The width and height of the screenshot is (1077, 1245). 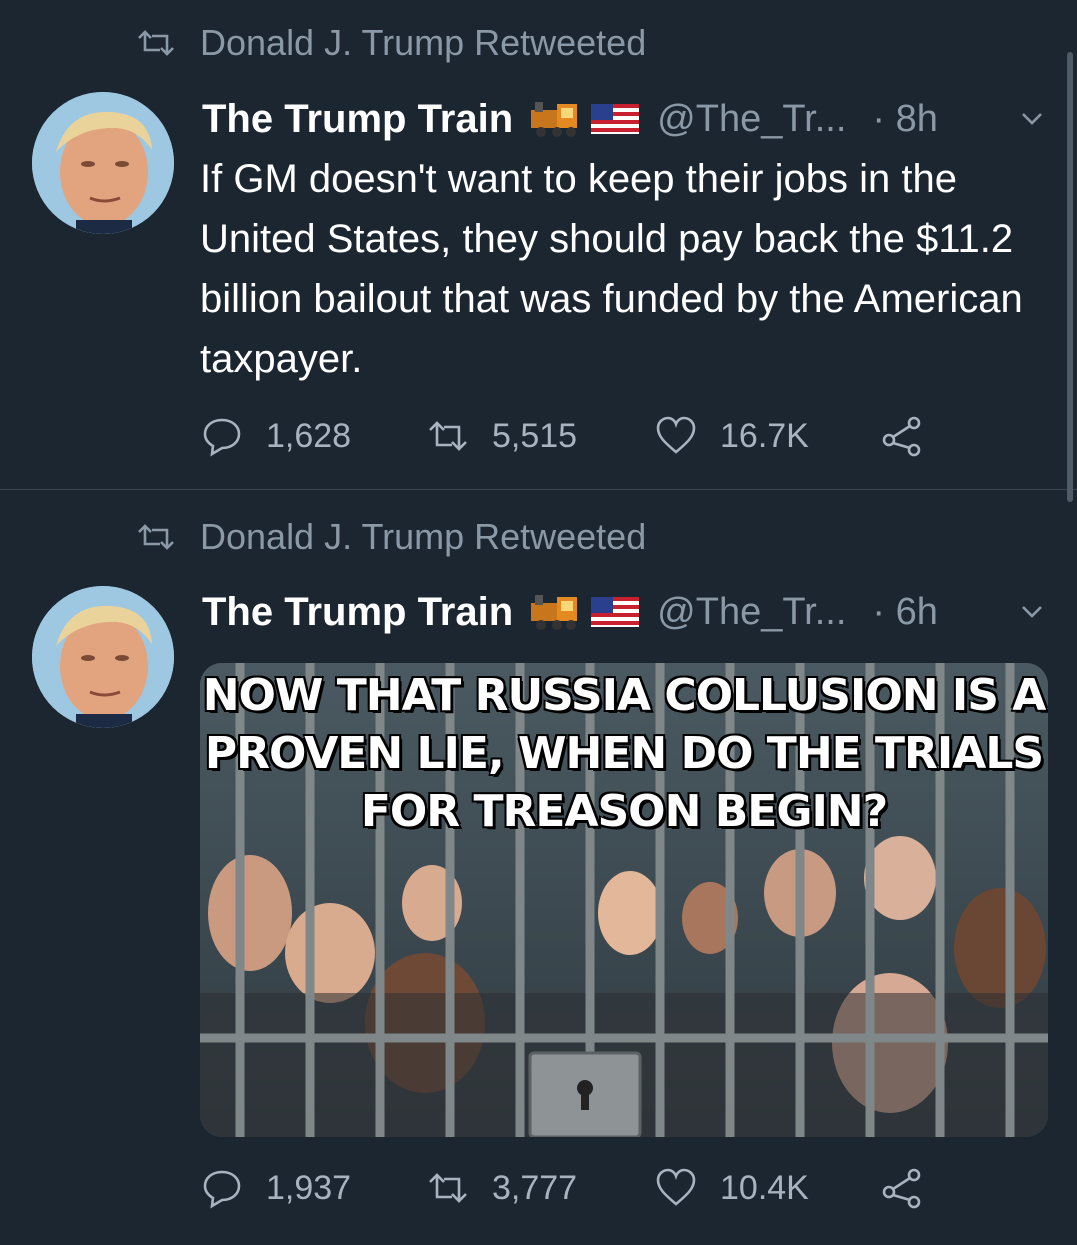 I want to click on scrollbar, so click(x=1070, y=277).